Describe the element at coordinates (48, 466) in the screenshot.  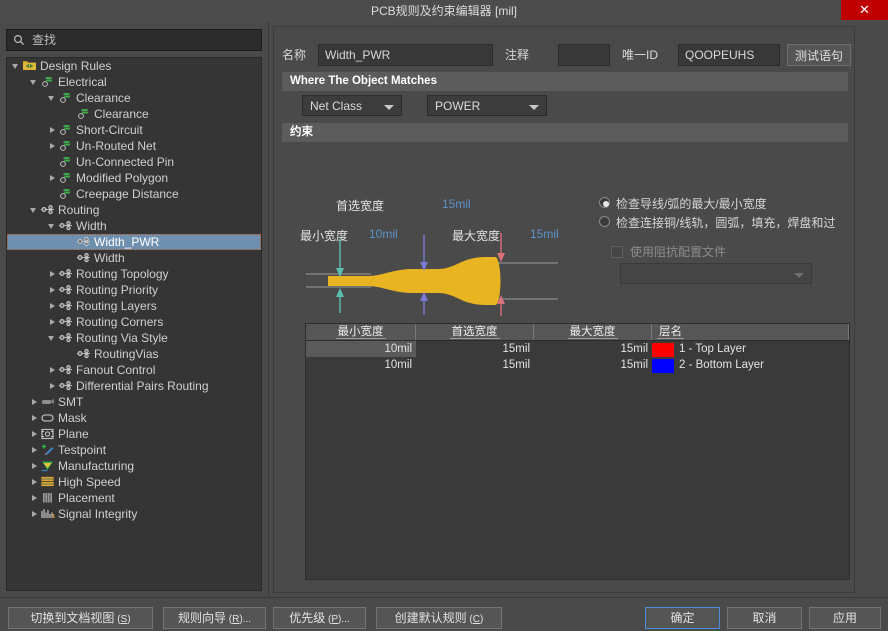
I see `manufacturing-icon` at that location.